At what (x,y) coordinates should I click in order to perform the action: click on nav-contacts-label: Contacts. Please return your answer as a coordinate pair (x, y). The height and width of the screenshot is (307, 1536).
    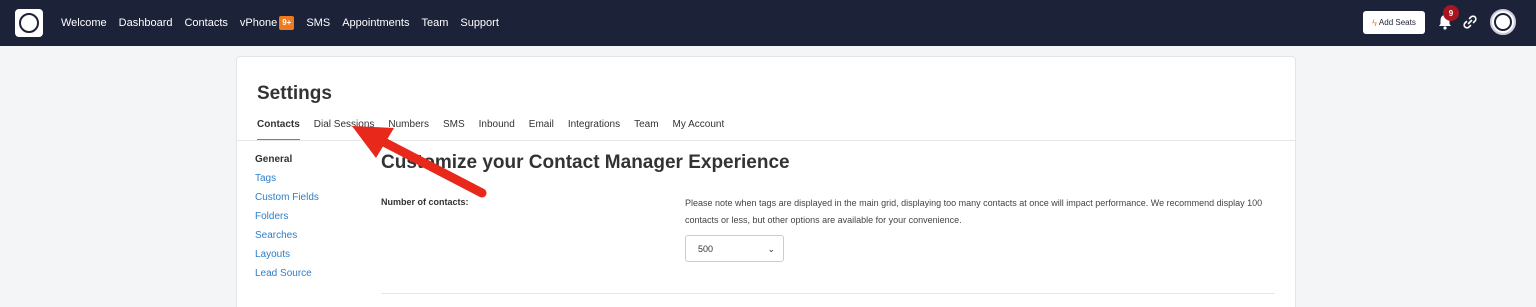
    Looking at the image, I should click on (206, 23).